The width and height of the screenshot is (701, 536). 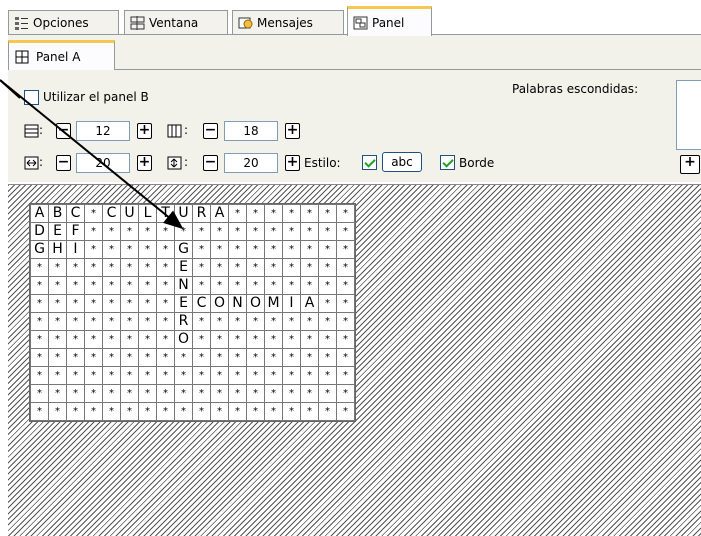 I want to click on annotation-arrow-icon, so click(x=92, y=154).